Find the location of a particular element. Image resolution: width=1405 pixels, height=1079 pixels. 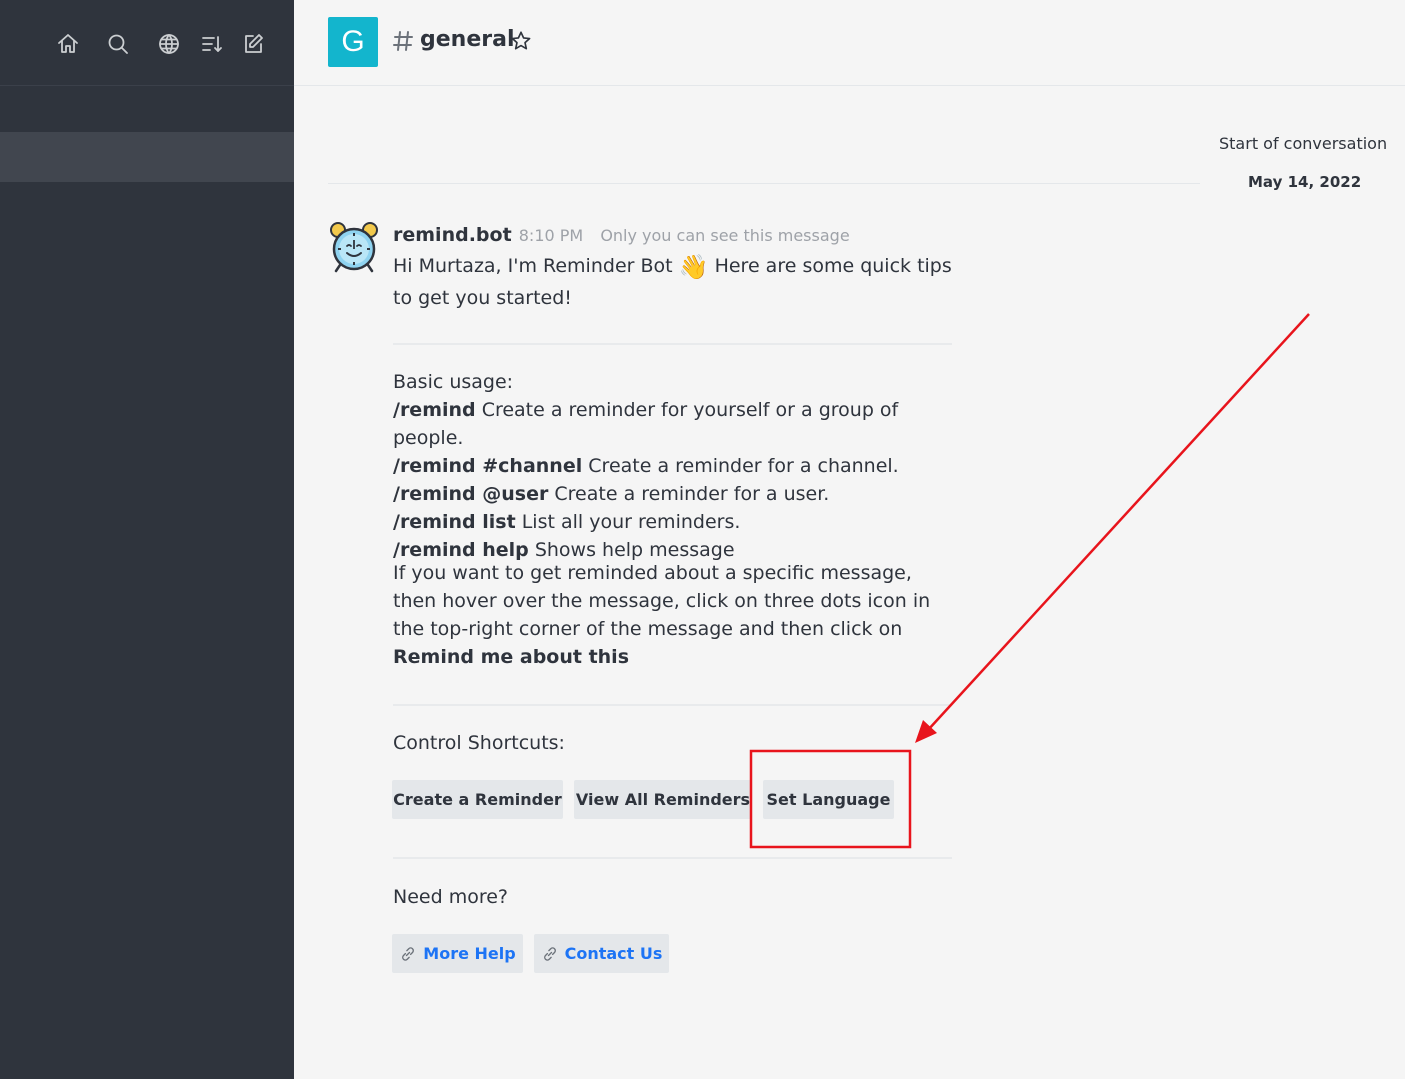

annotation-arrow-head is located at coordinates (926, 731).